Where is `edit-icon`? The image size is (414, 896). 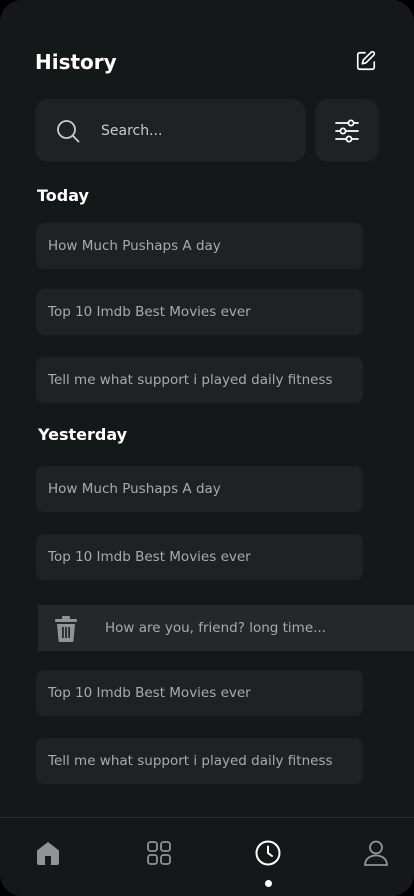 edit-icon is located at coordinates (366, 60).